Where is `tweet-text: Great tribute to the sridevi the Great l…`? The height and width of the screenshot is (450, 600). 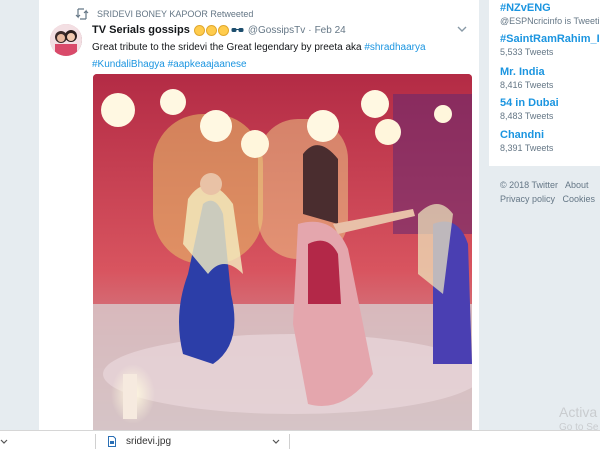
tweet-text: Great tribute to the sridevi the Great l… is located at coordinates (282, 56).